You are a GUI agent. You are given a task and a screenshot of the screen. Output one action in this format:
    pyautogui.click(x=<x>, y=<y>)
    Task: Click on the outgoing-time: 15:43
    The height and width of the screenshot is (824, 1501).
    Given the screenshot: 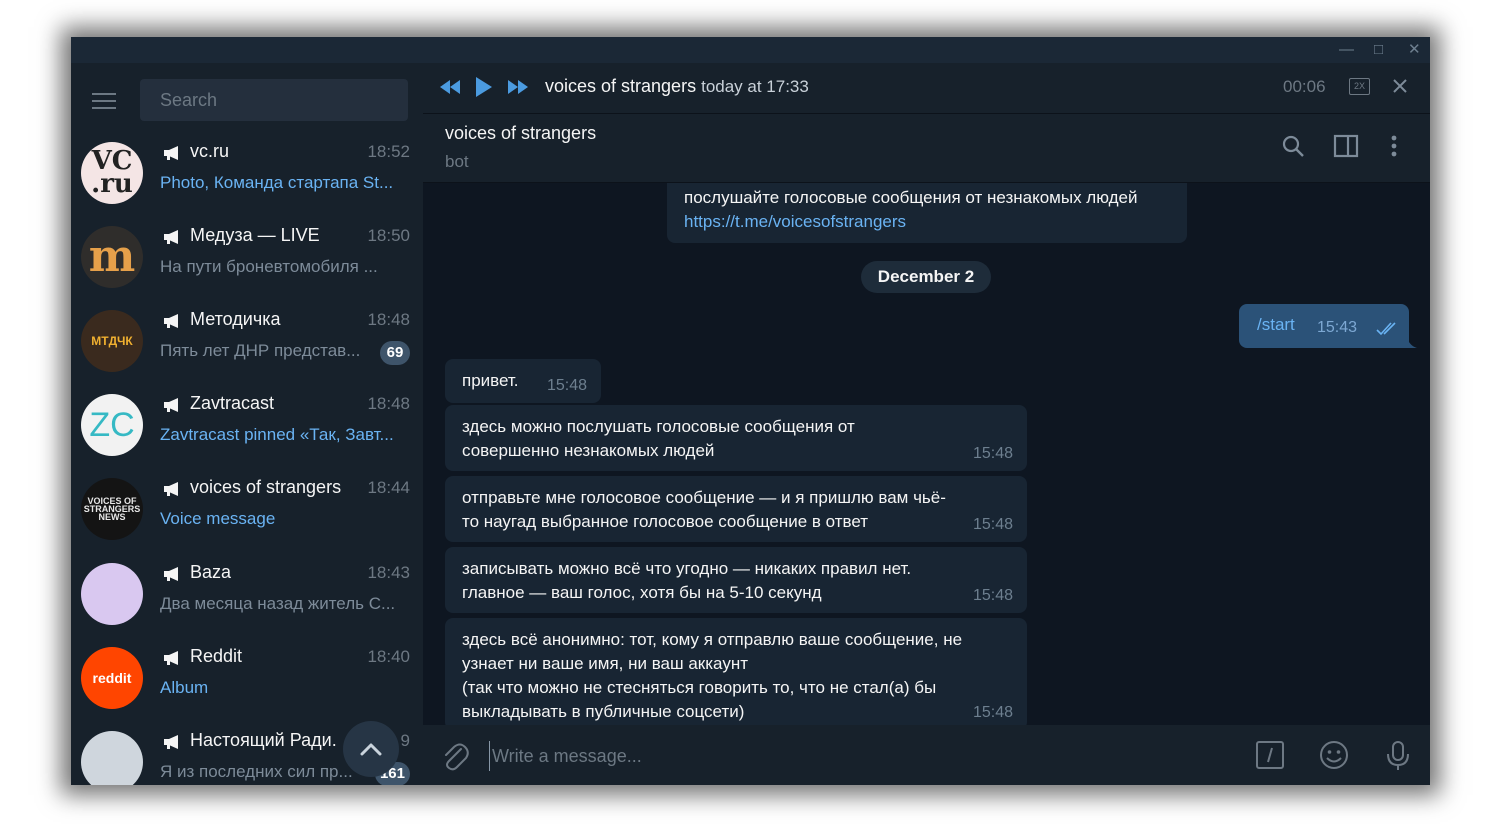 What is the action you would take?
    pyautogui.click(x=1337, y=327)
    